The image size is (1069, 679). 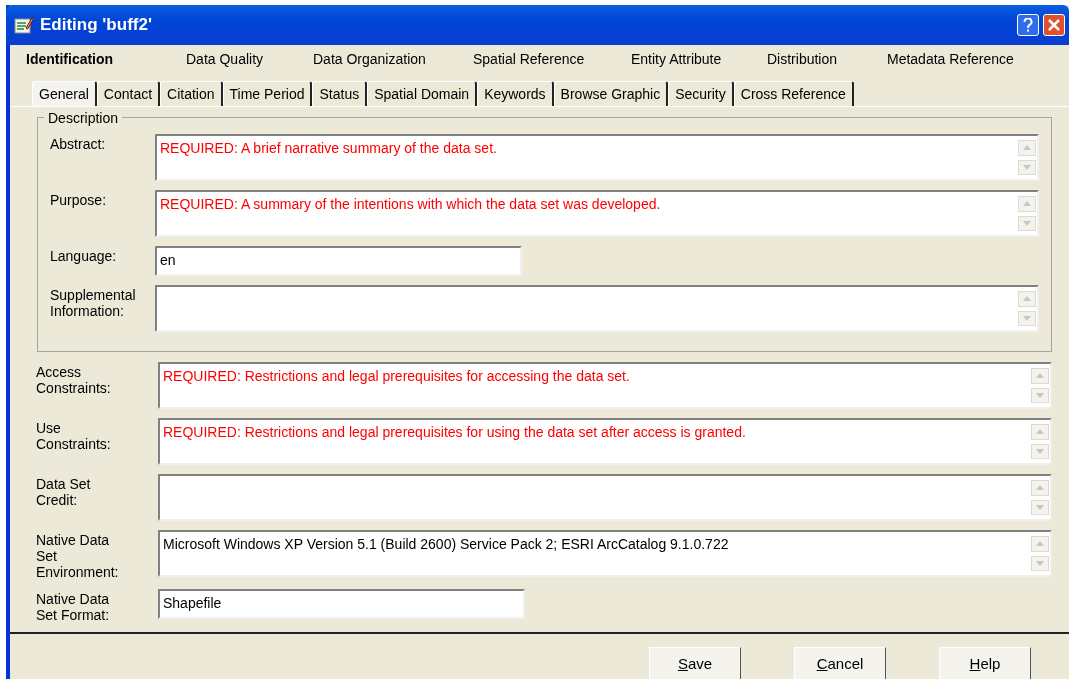 I want to click on text-area: REQUIRED: Restrictions and legal prerequisites for using the data set after access is granted., so click(x=605, y=441).